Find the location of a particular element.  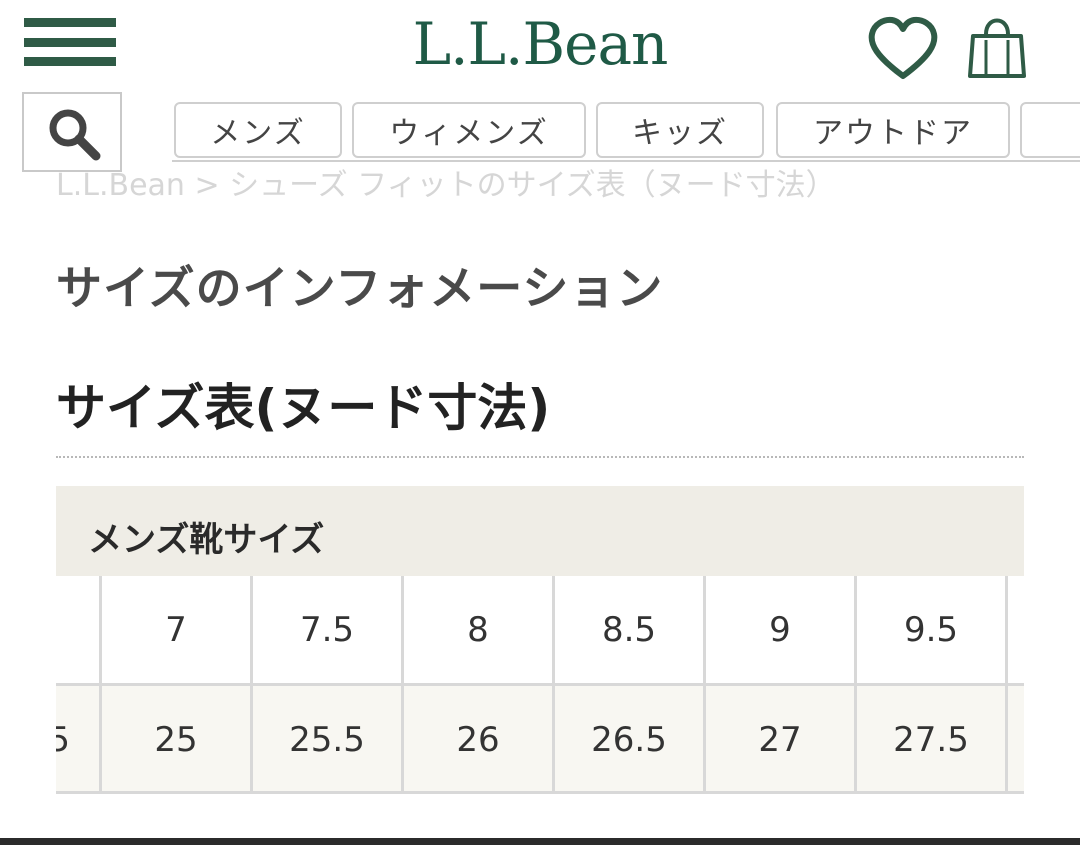

breadcrumb: L.L.Bean > シューズ フィットのサイズ表（ヌード寸法） is located at coordinates (446, 182).